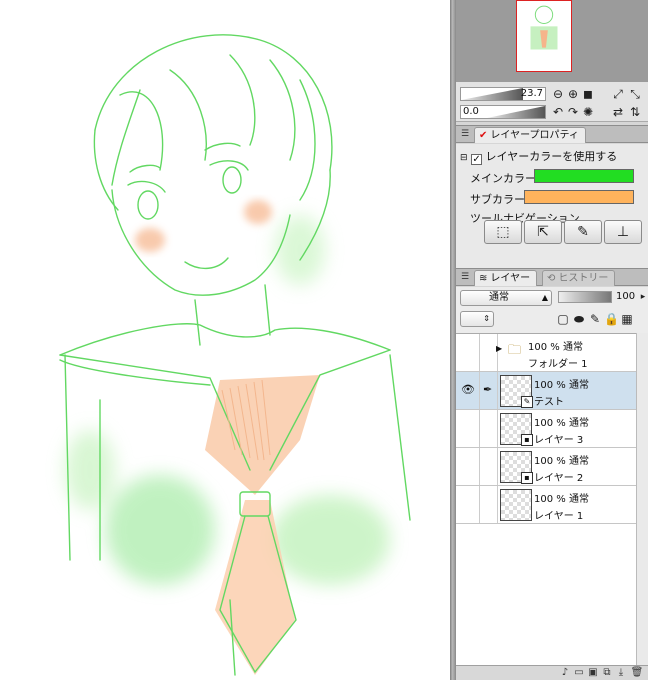 The image size is (648, 683). Describe the element at coordinates (593, 673) in the screenshot. I see `new-folder-icon: ▣` at that location.